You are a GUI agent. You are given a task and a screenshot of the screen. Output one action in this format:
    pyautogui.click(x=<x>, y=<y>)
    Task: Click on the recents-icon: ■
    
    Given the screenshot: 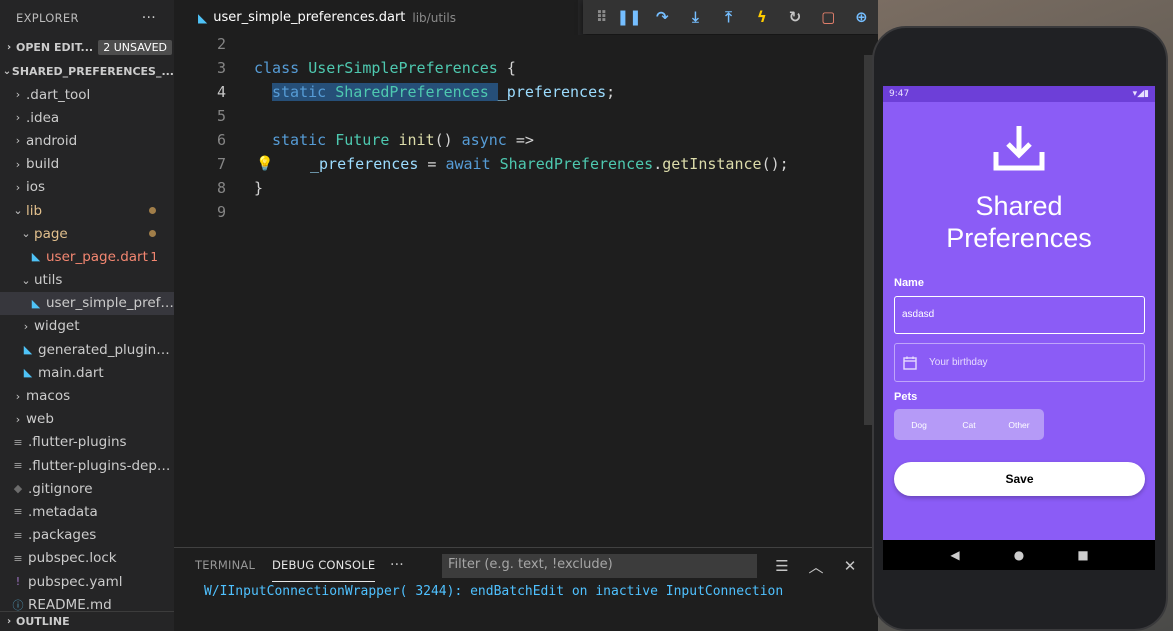 What is the action you would take?
    pyautogui.click(x=1083, y=555)
    